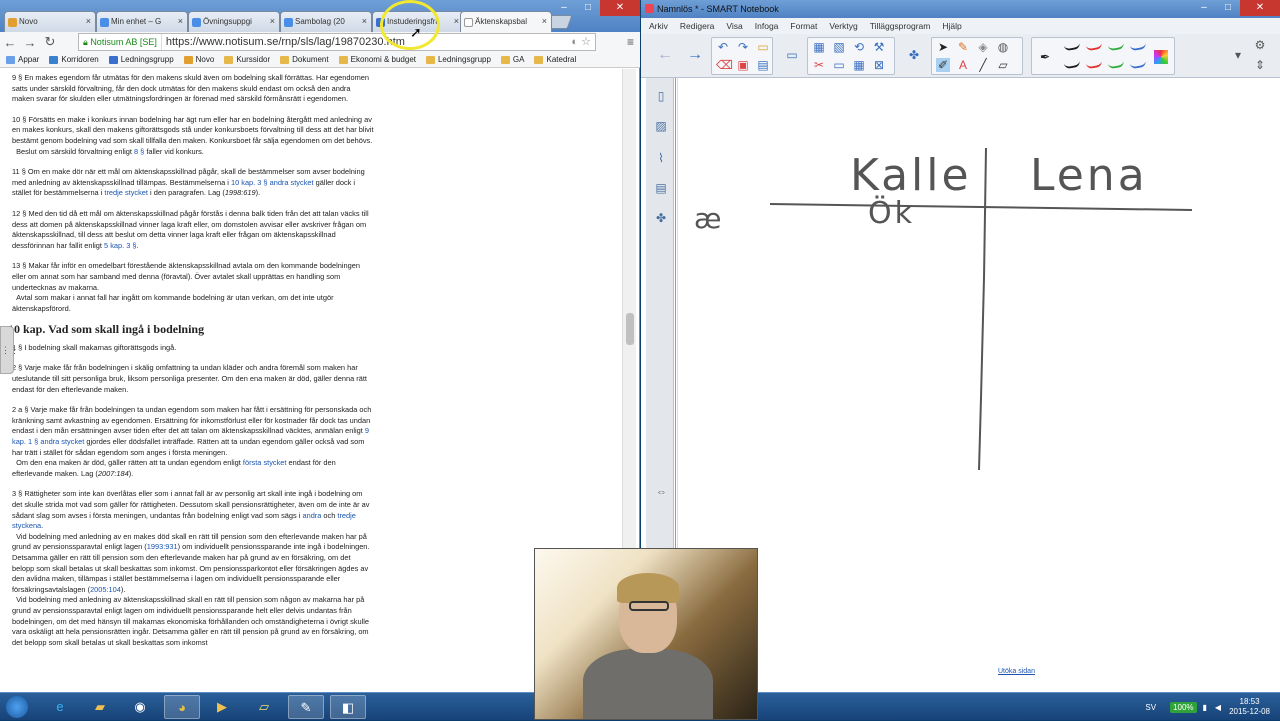 The height and width of the screenshot is (721, 1280). Describe the element at coordinates (943, 47) in the screenshot. I see `select-pointer-icon: ➤` at that location.